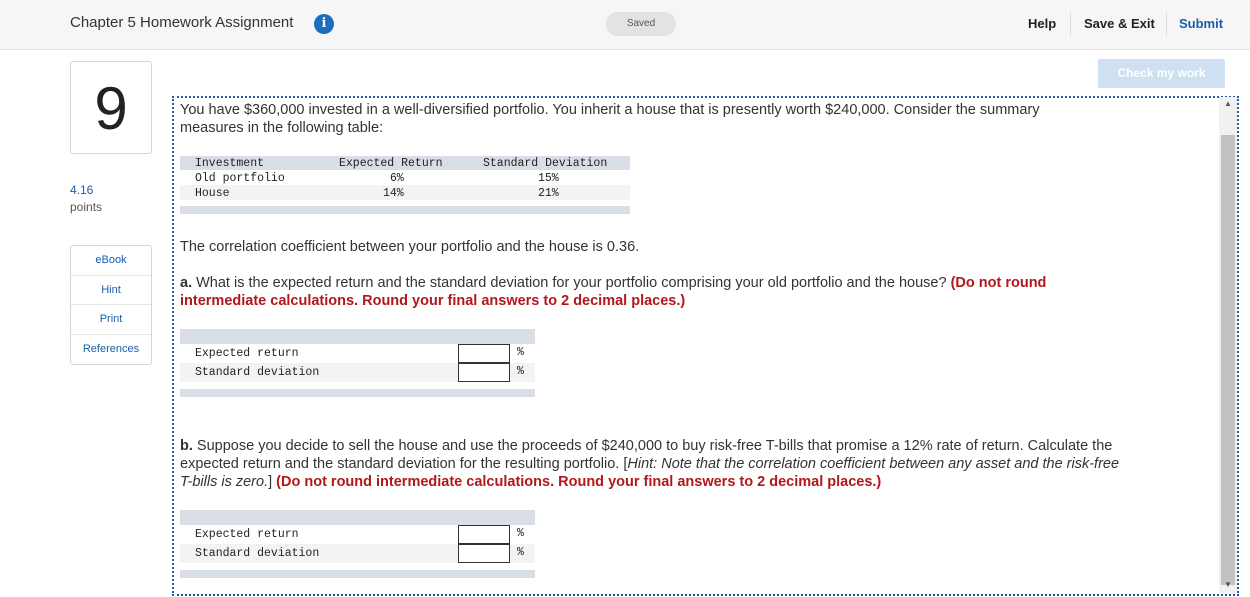 This screenshot has width=1250, height=597. What do you see at coordinates (230, 163) in the screenshot?
I see `table-header: Investment` at bounding box center [230, 163].